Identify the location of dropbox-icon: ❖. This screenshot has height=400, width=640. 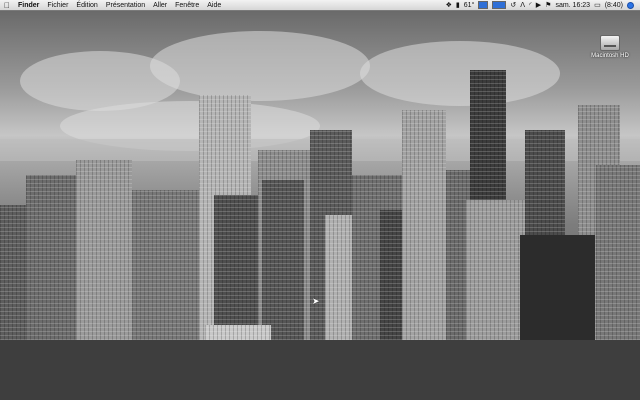
(449, 5).